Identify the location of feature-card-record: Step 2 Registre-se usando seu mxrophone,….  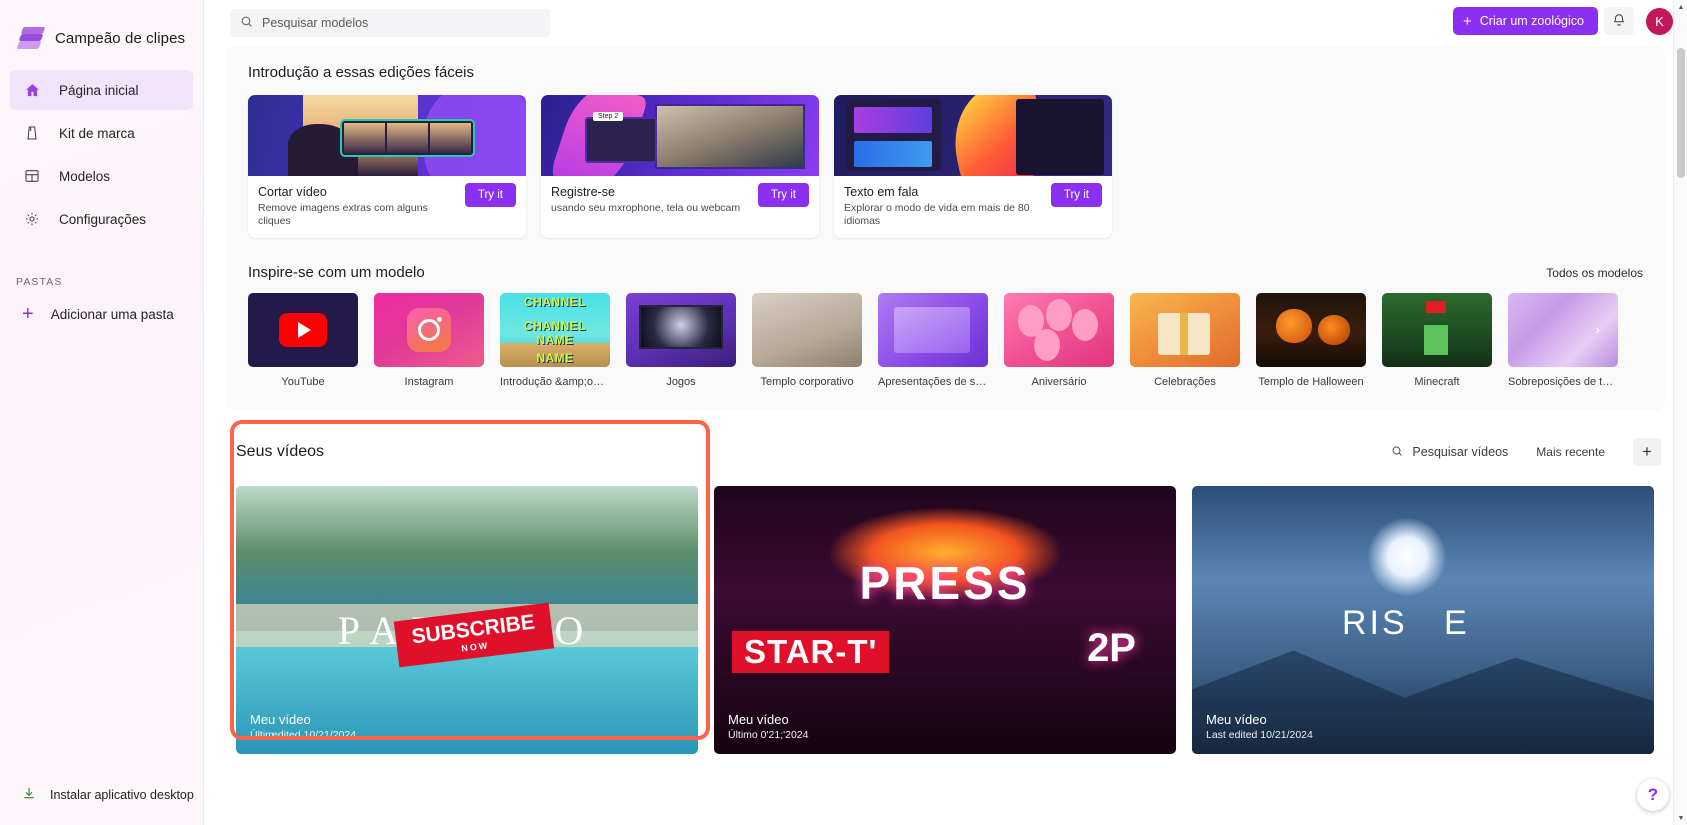
(680, 167).